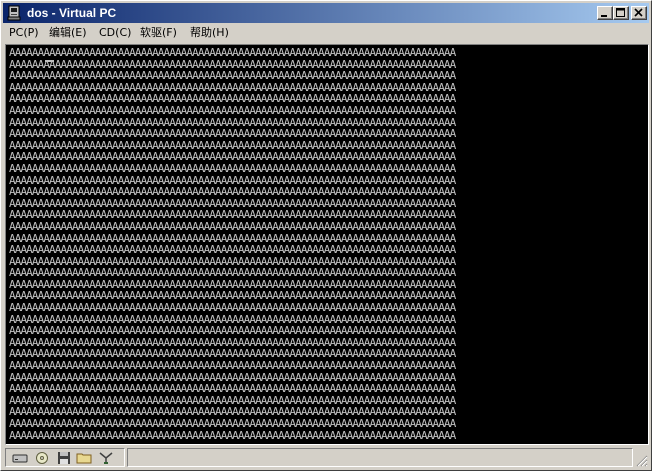  What do you see at coordinates (115, 33) in the screenshot?
I see `menu-cd: CD(C)` at bounding box center [115, 33].